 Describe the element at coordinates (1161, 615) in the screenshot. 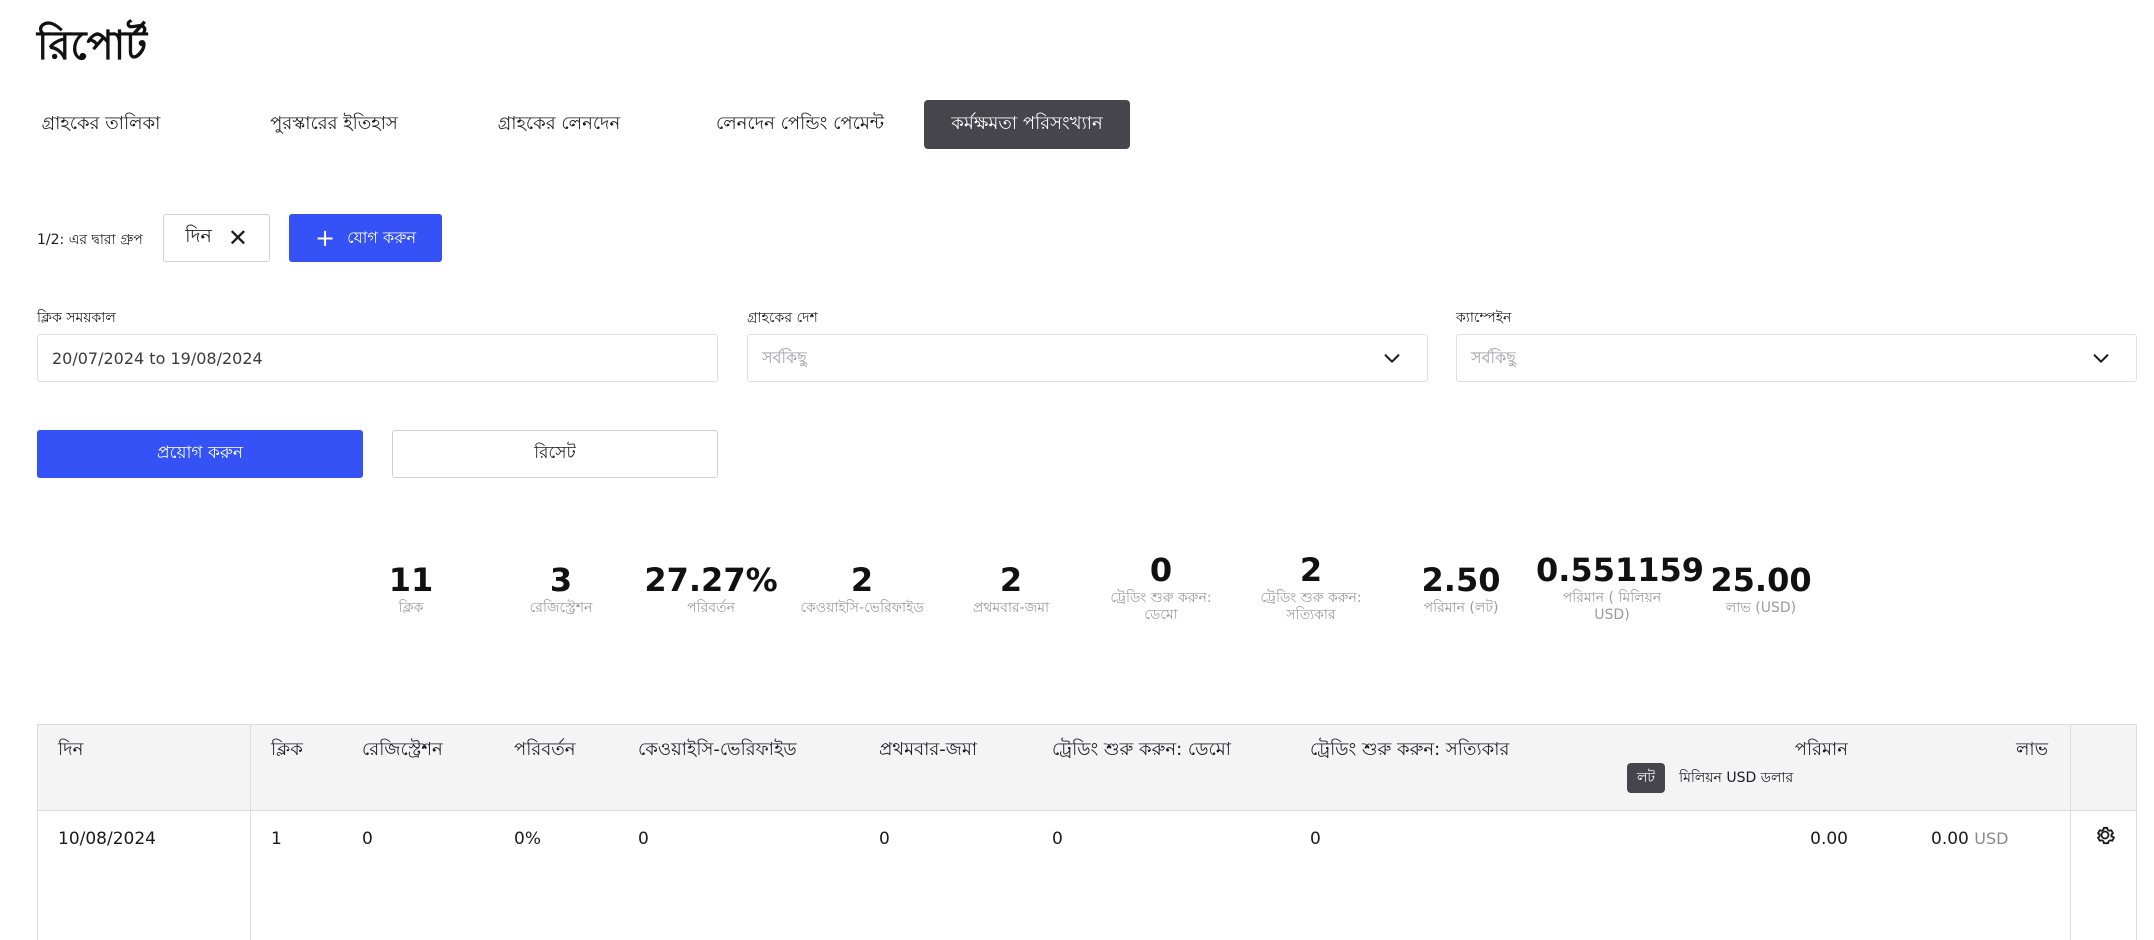

I see `stat-label: ডেমো` at that location.